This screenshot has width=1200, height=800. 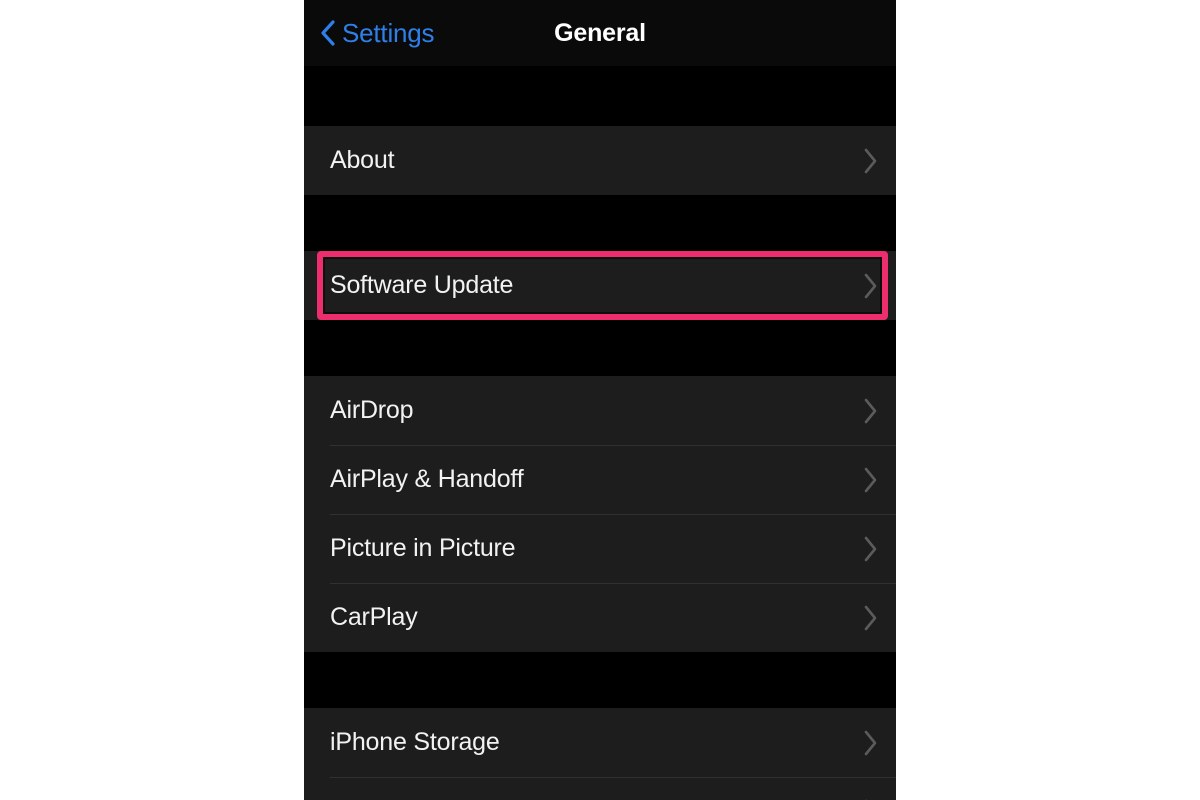 What do you see at coordinates (422, 285) in the screenshot?
I see `row-label-software-update: Software Update` at bounding box center [422, 285].